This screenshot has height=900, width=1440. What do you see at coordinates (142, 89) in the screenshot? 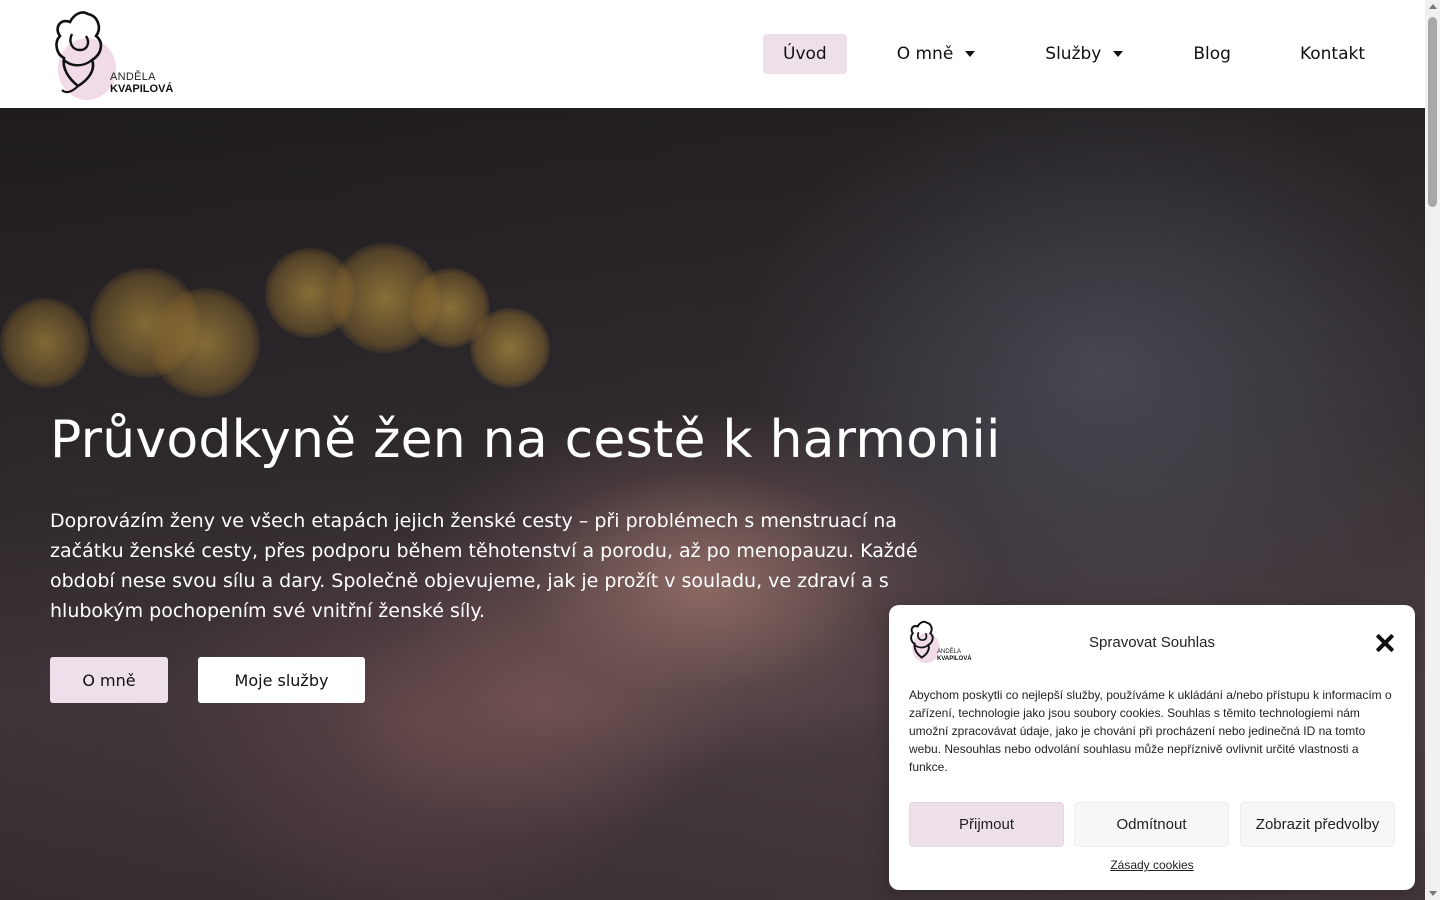
I see `logo-name-last: KVAPILOVÁ` at bounding box center [142, 89].